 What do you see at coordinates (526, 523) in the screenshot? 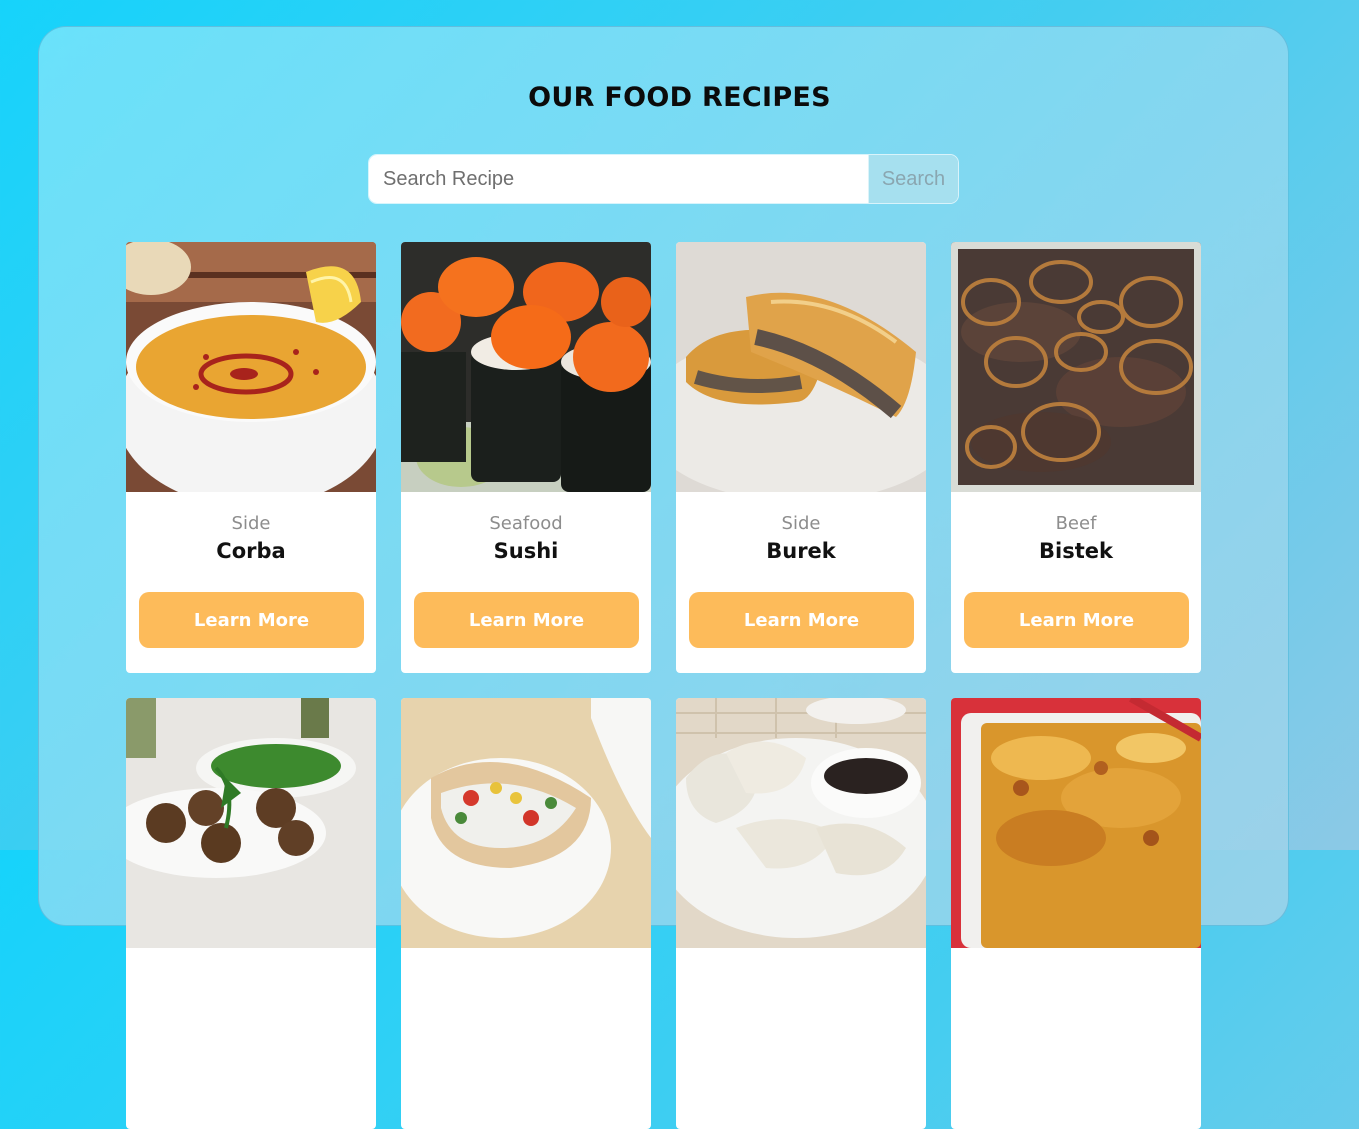
I see `recipe-category: Seafood` at bounding box center [526, 523].